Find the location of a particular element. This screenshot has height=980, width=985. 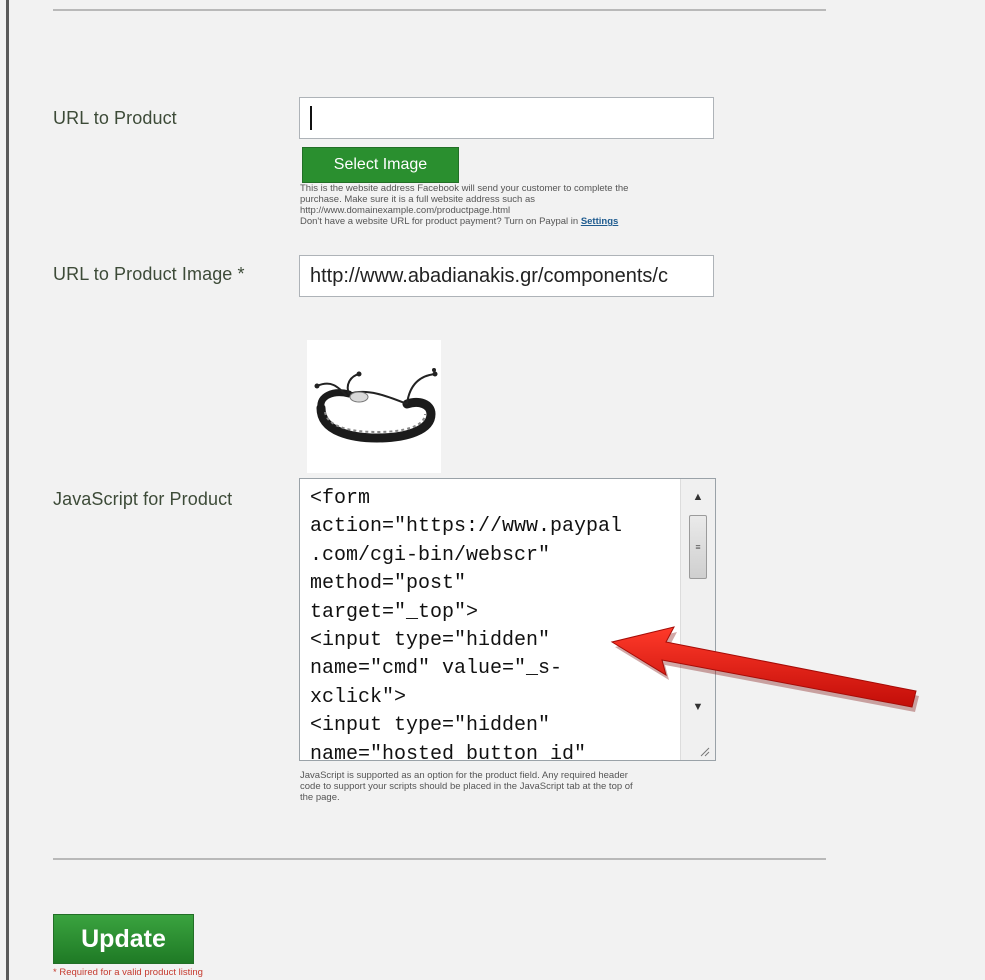

url-product-input is located at coordinates (506, 118).